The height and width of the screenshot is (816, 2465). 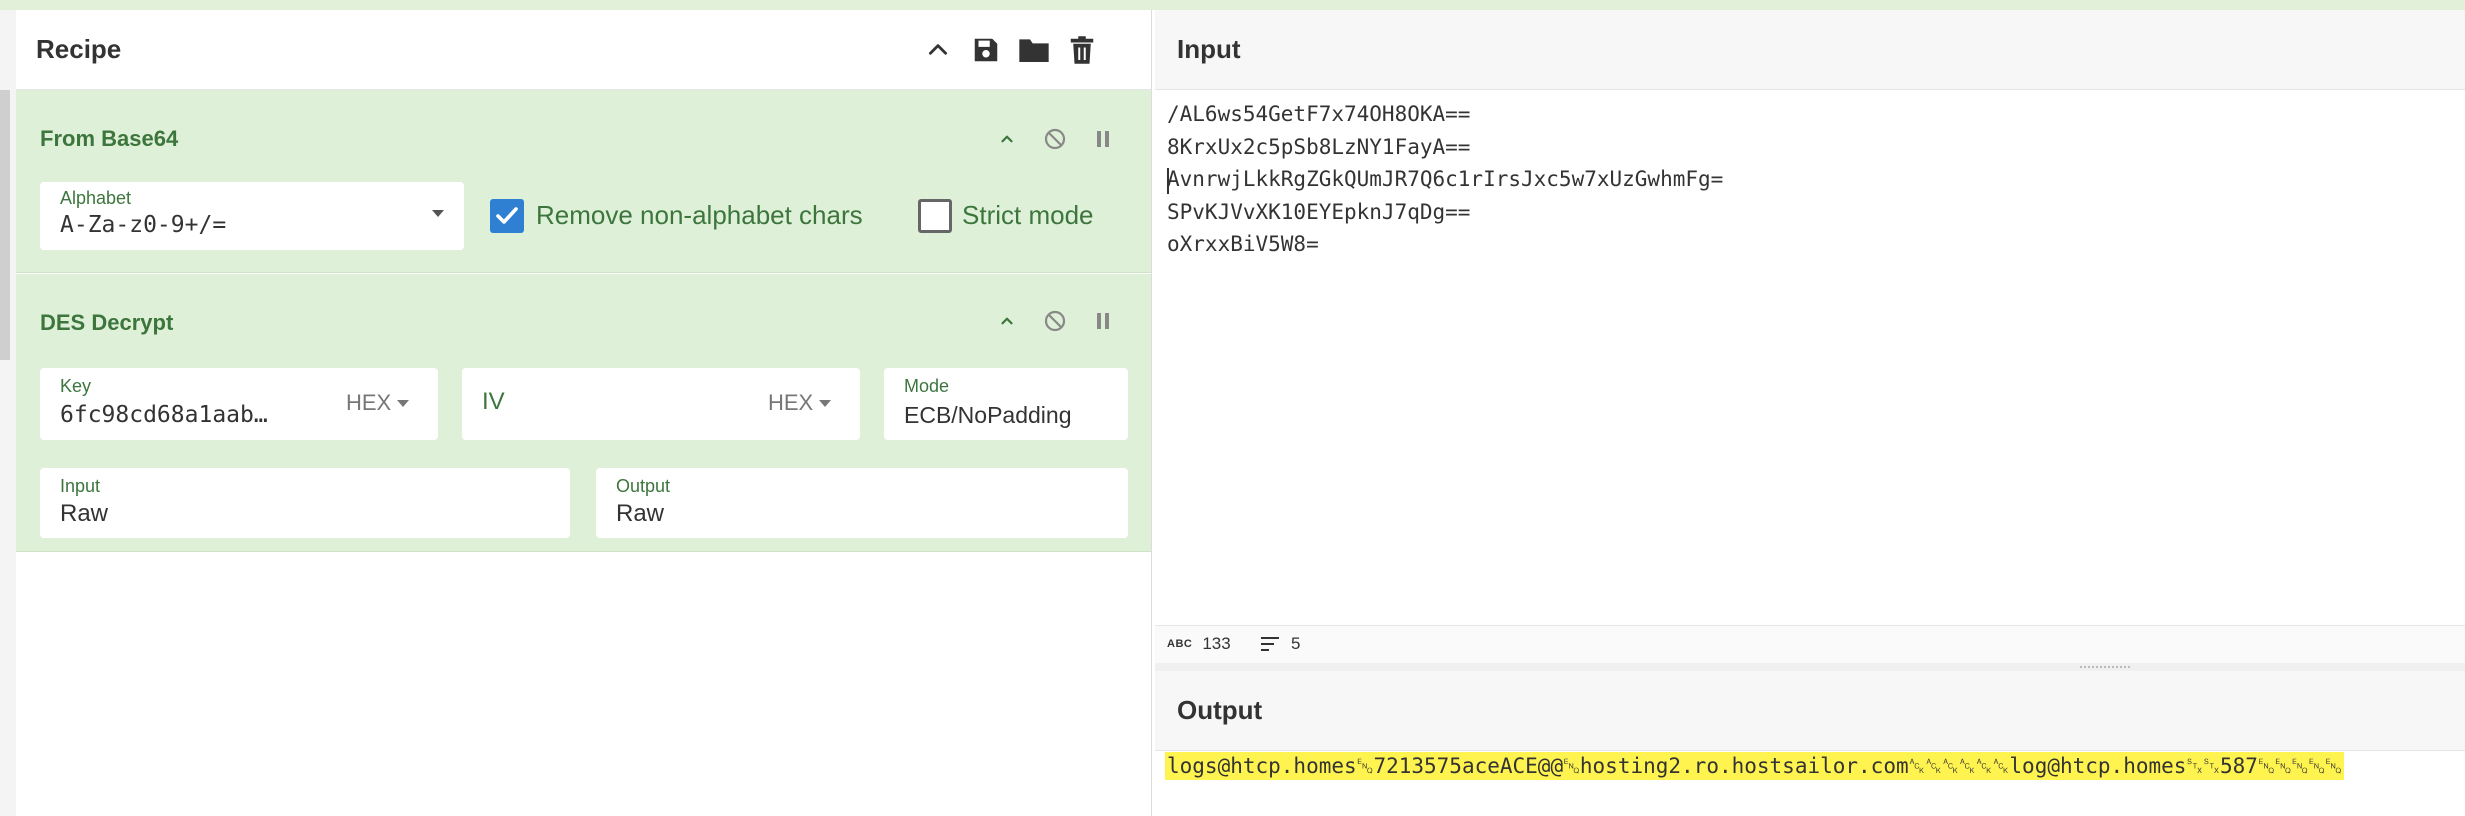 I want to click on output-format-label: Output, so click(x=643, y=486).